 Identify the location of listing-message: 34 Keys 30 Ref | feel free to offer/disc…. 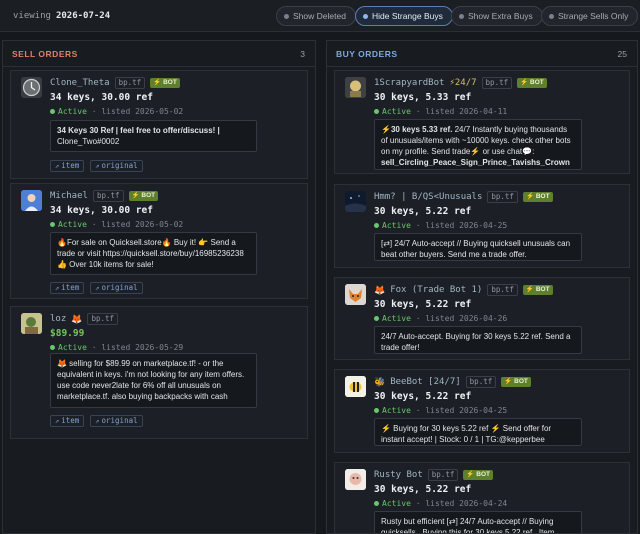
(153, 136).